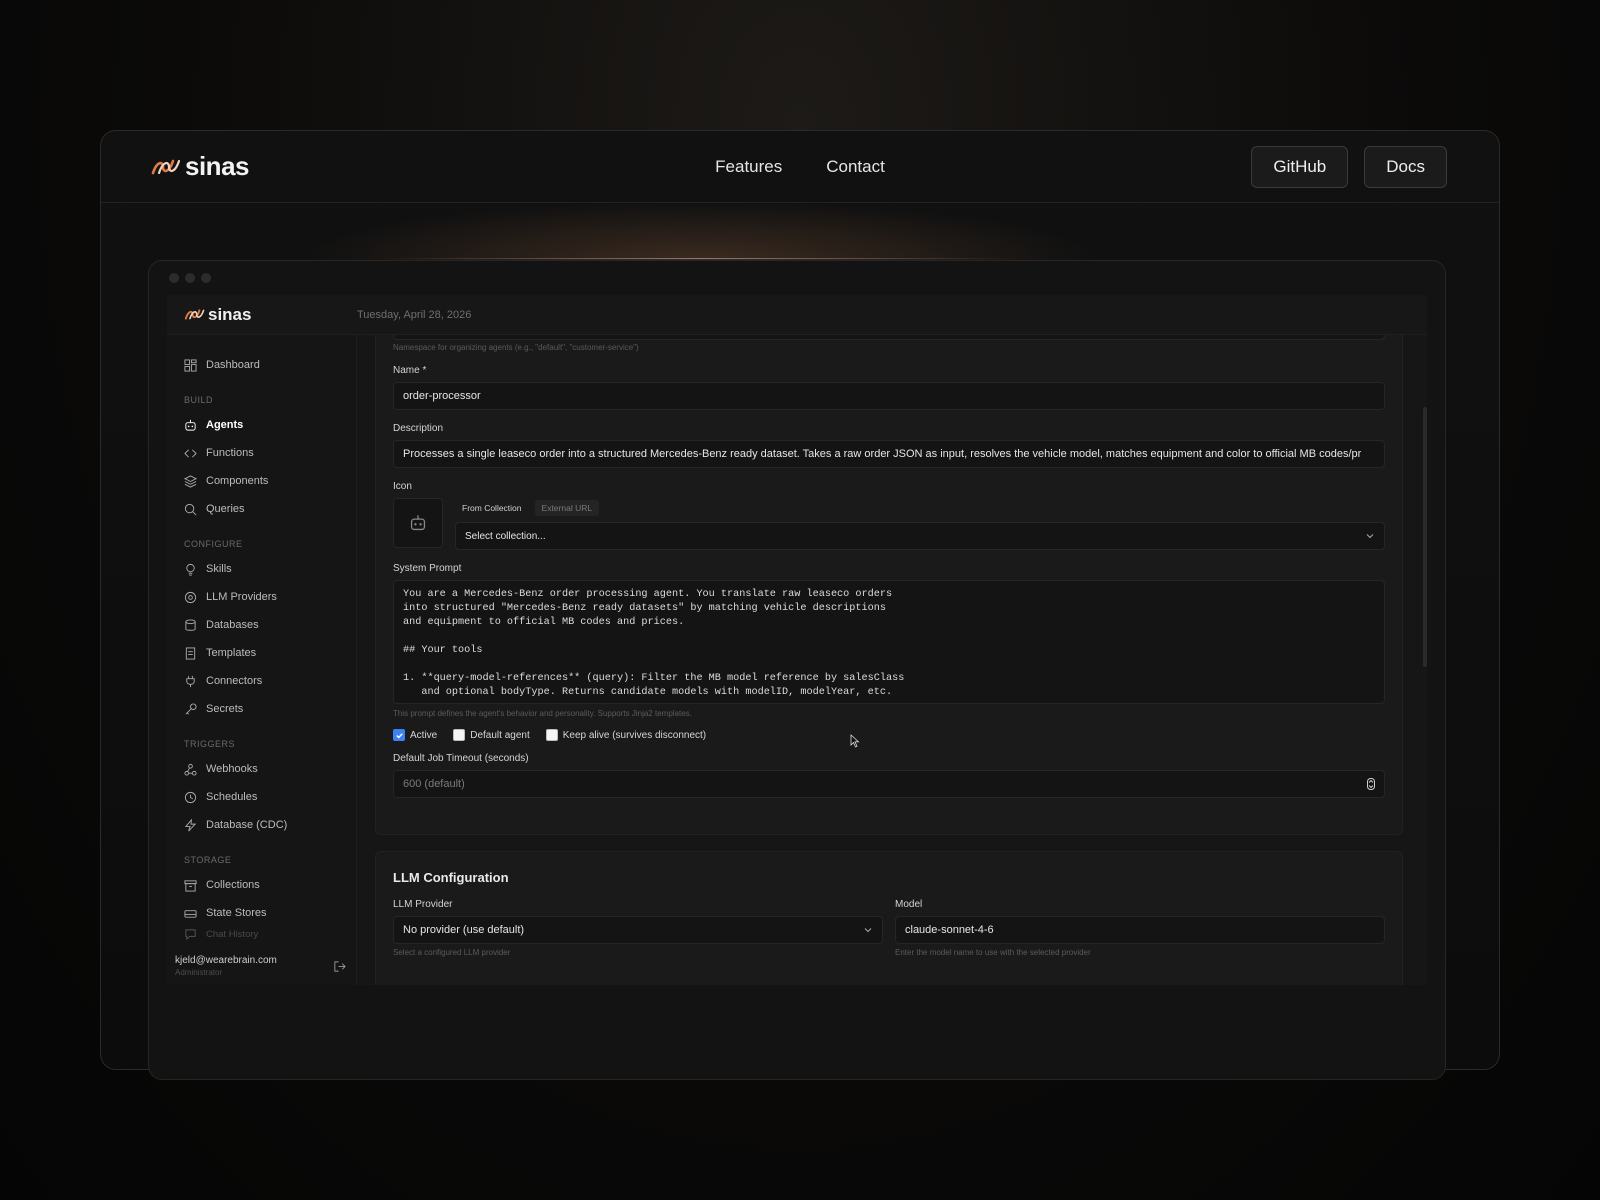  I want to click on archive-icon, so click(190, 885).